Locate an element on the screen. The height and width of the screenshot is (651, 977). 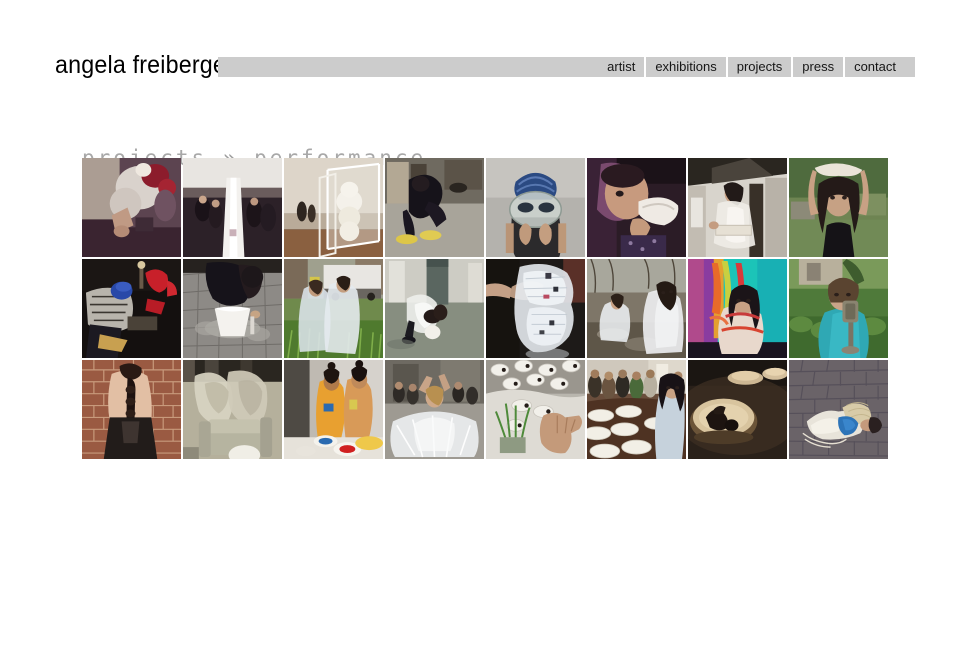
thumb-two-capes-street is located at coordinates (333, 308).